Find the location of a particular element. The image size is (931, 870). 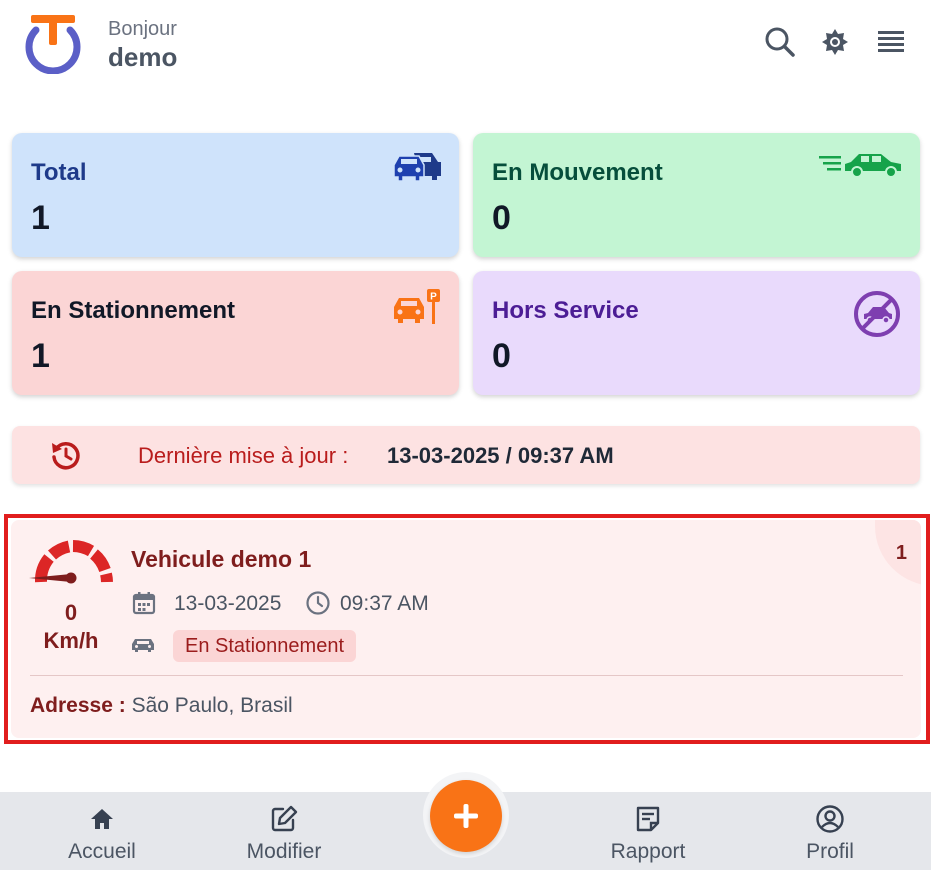

add-button is located at coordinates (466, 816).